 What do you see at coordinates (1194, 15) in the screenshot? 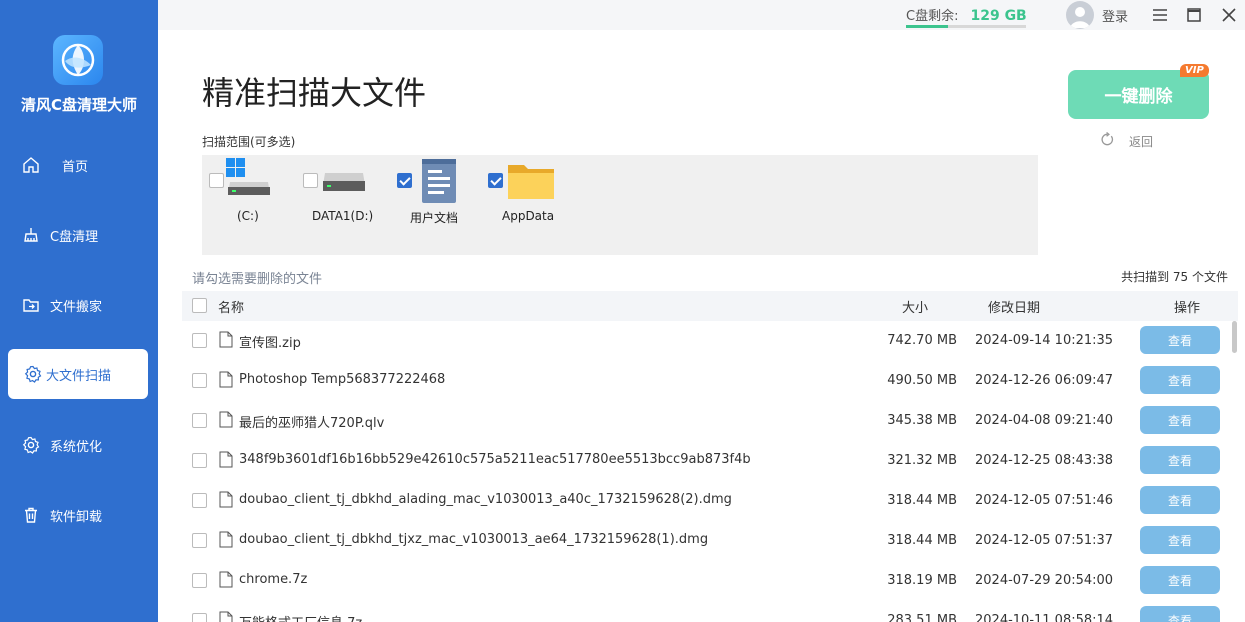
I see `maximize-icon` at bounding box center [1194, 15].